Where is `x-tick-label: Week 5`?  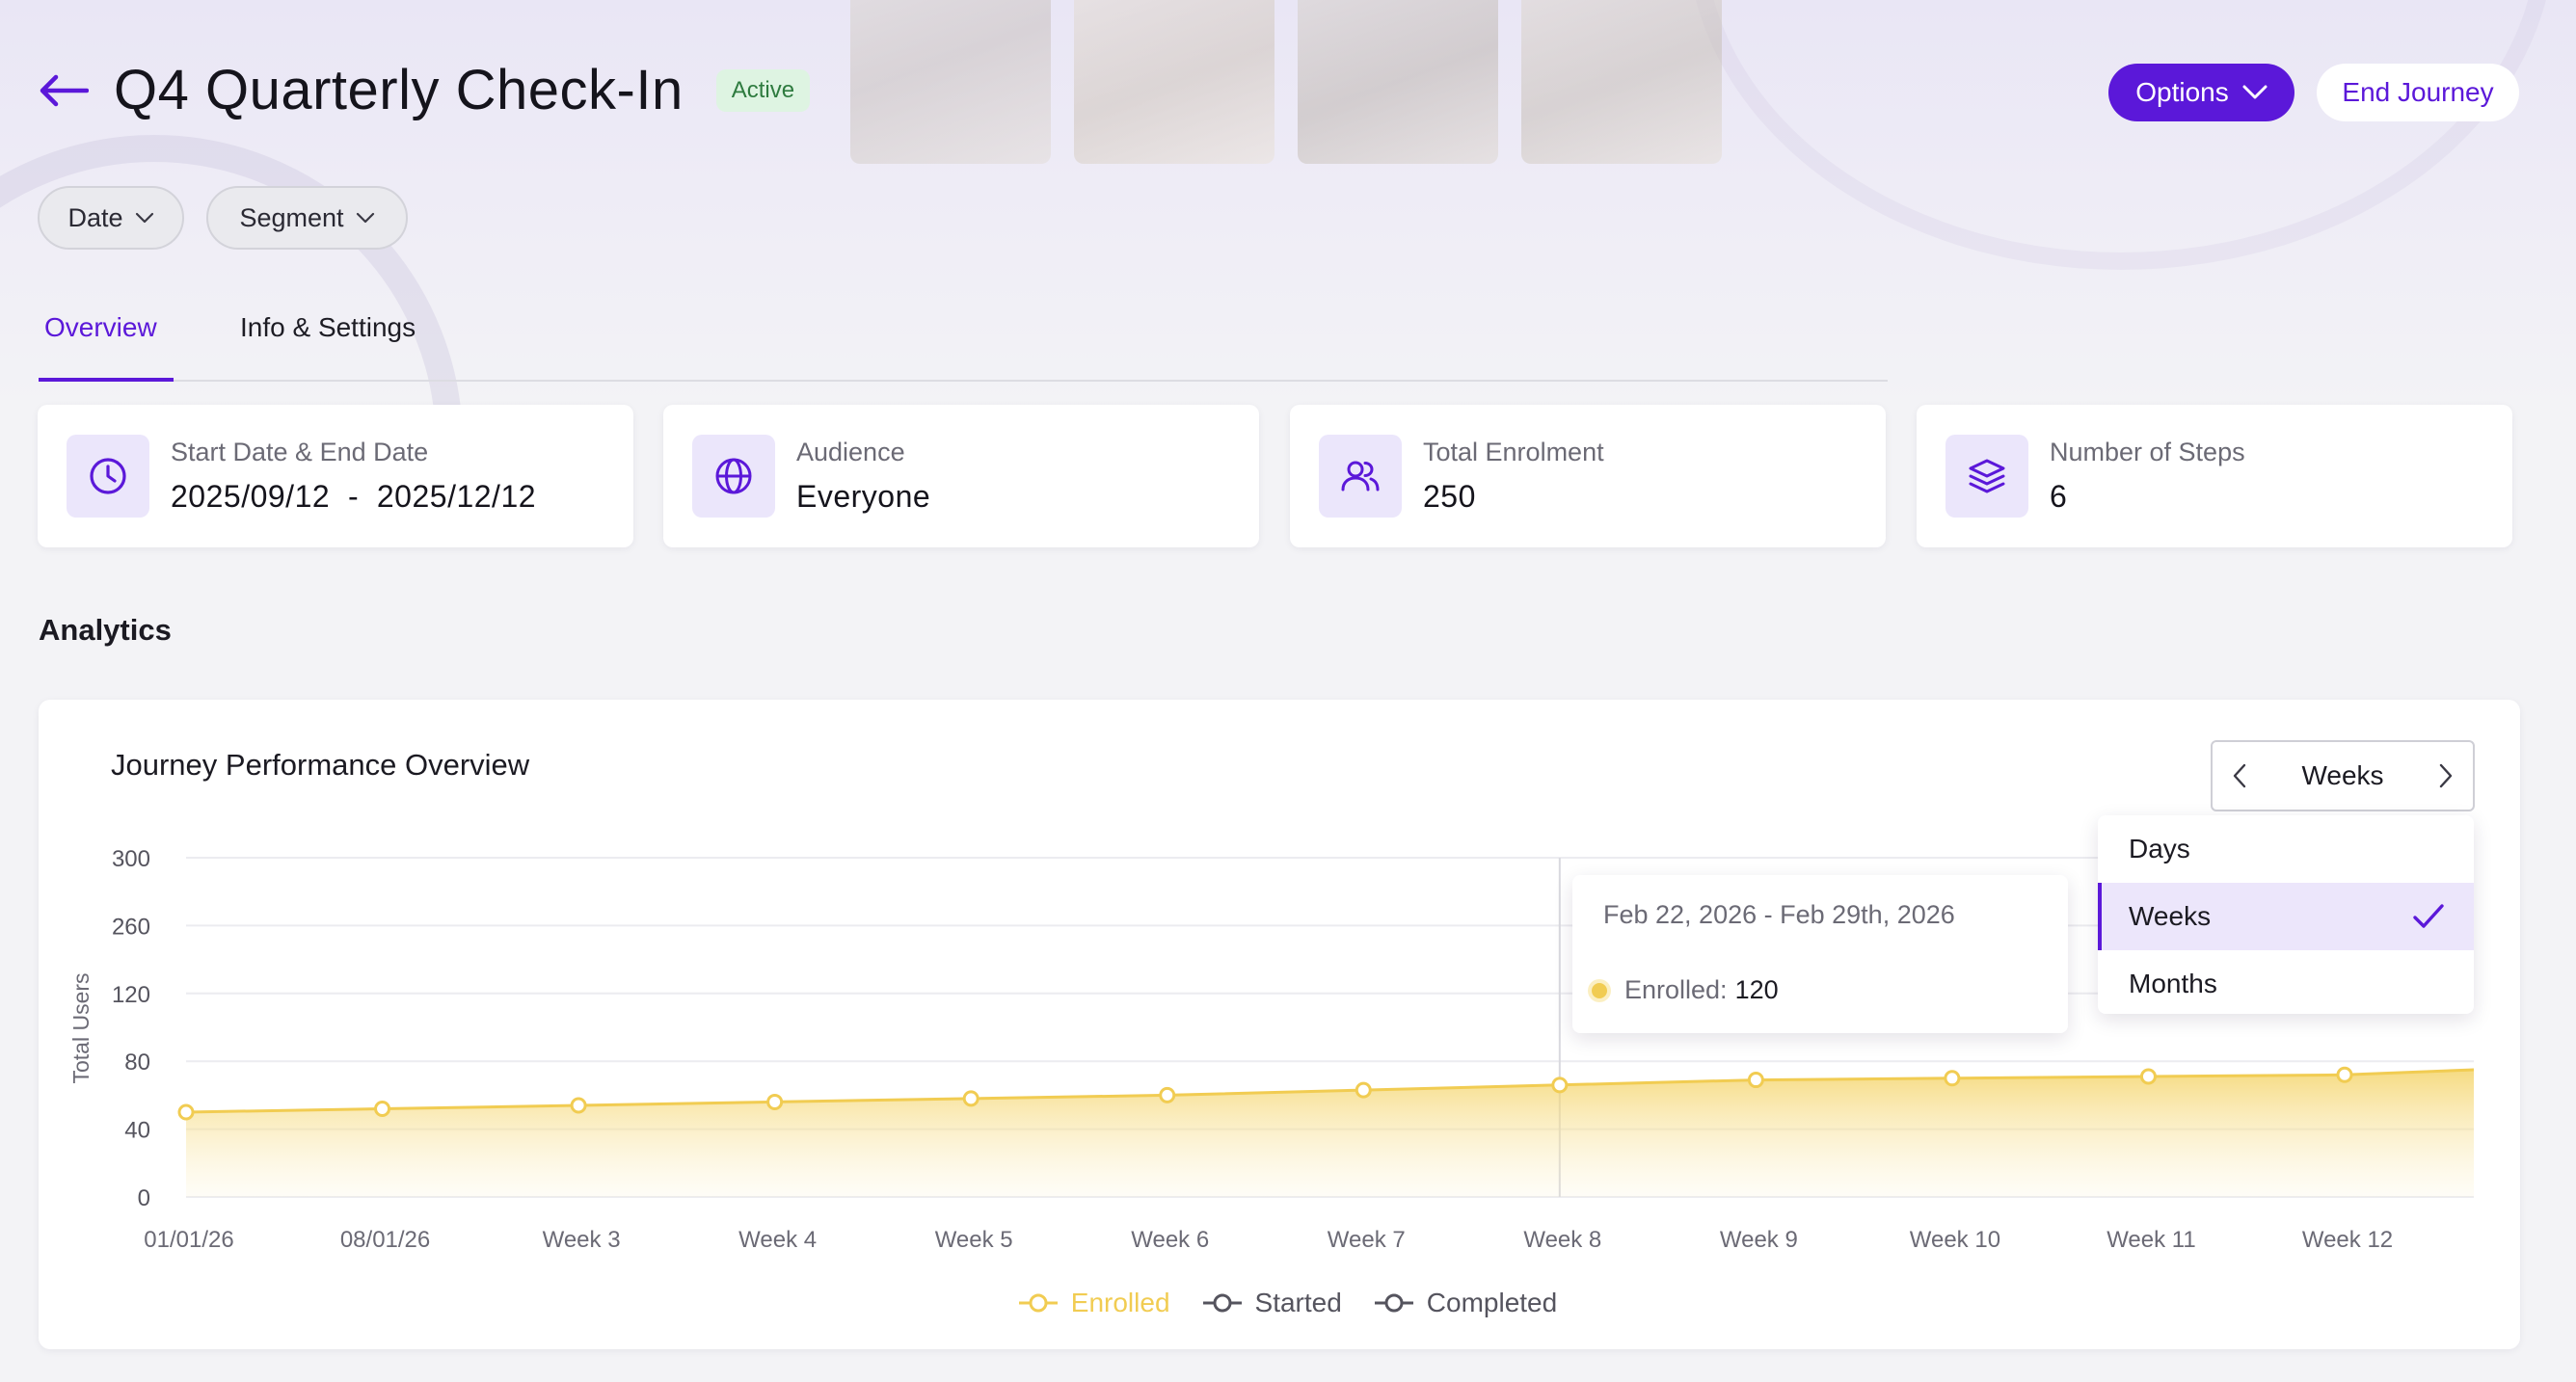 x-tick-label: Week 5 is located at coordinates (974, 1240).